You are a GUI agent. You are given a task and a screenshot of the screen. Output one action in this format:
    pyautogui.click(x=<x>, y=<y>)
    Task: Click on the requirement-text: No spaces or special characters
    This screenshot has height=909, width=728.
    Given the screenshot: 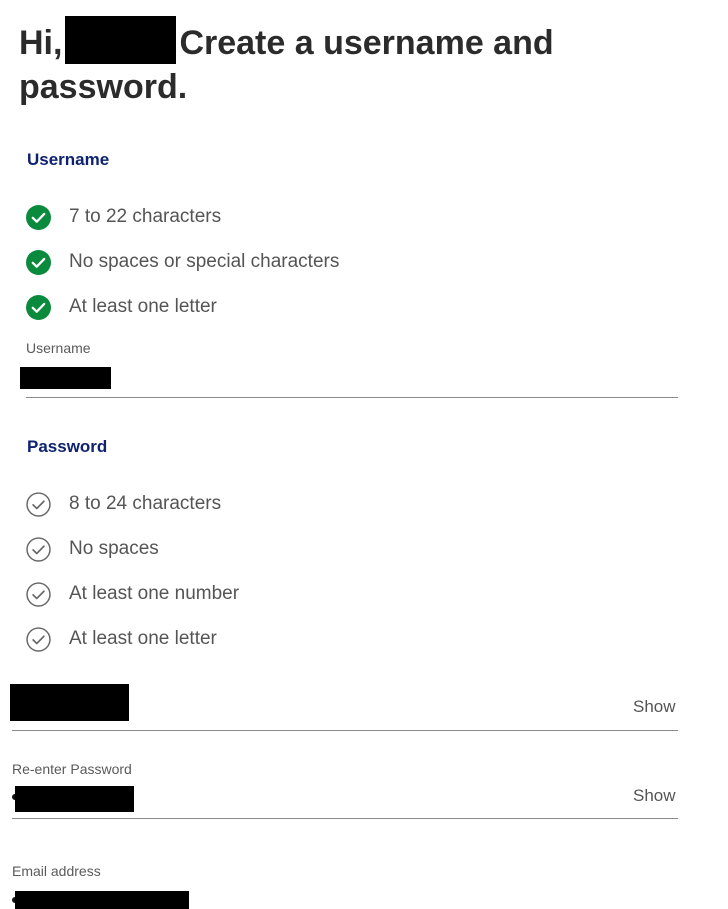 What is the action you would take?
    pyautogui.click(x=204, y=261)
    